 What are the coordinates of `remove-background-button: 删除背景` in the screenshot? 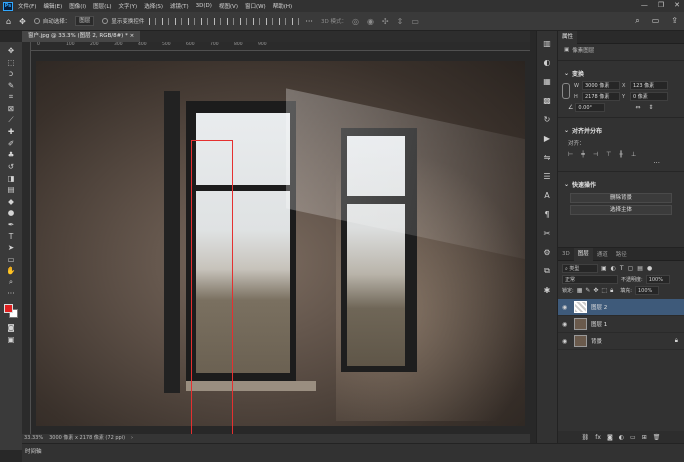 It's located at (621, 198).